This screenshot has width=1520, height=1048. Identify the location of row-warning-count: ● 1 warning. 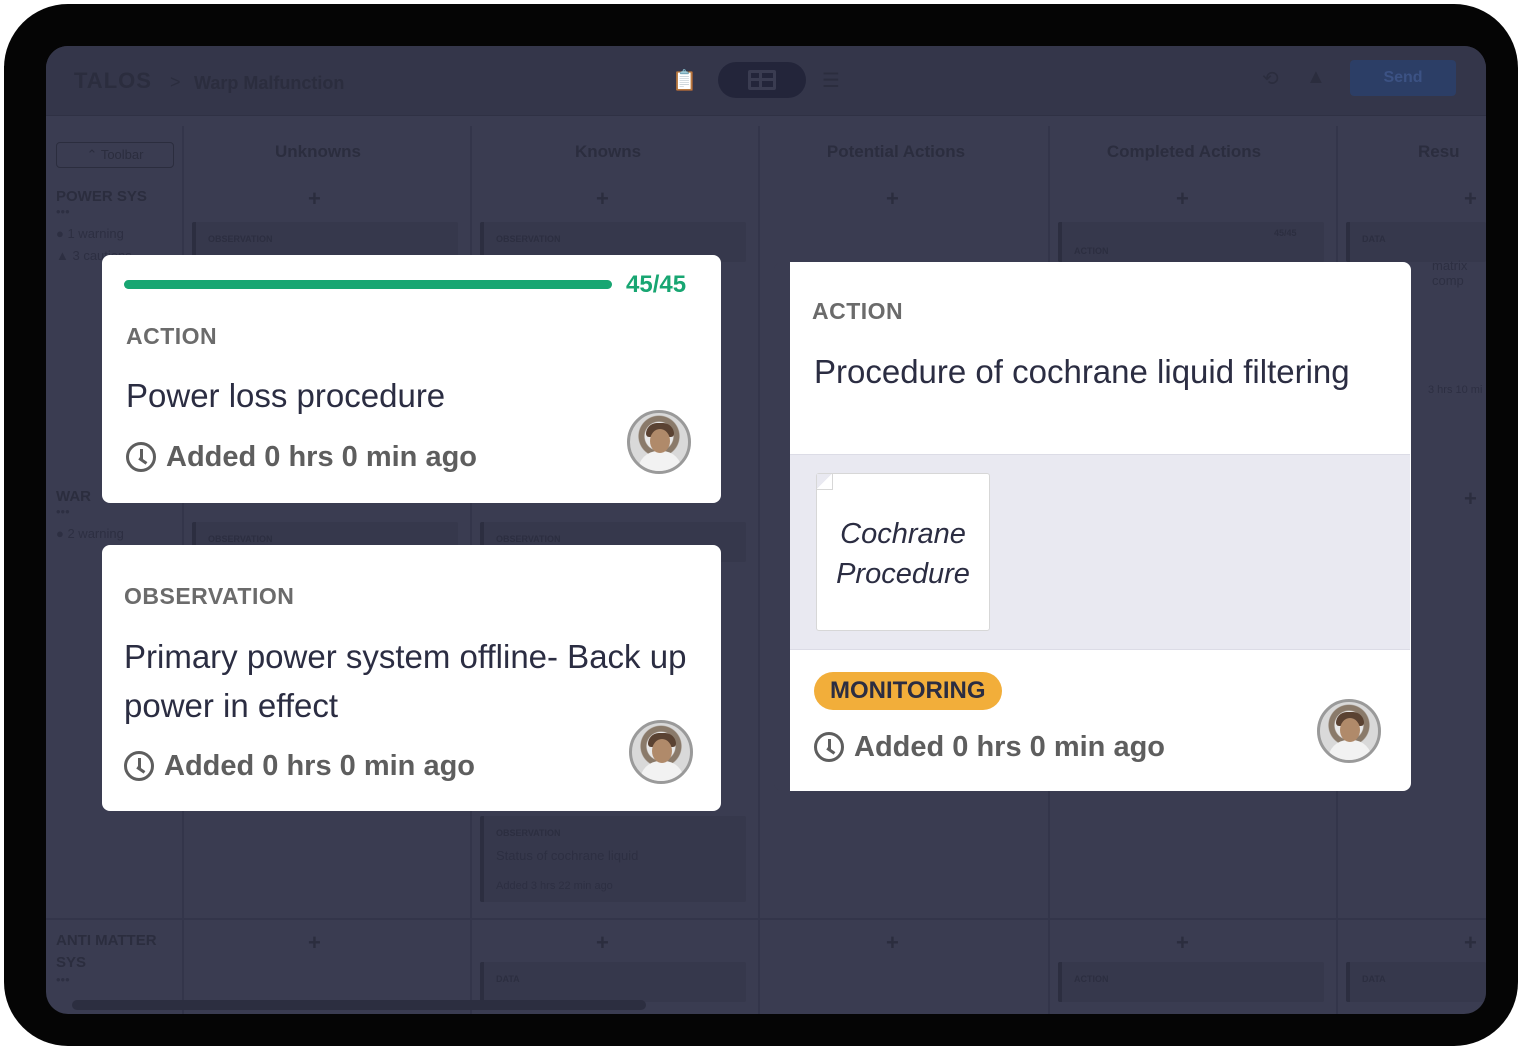
(90, 233).